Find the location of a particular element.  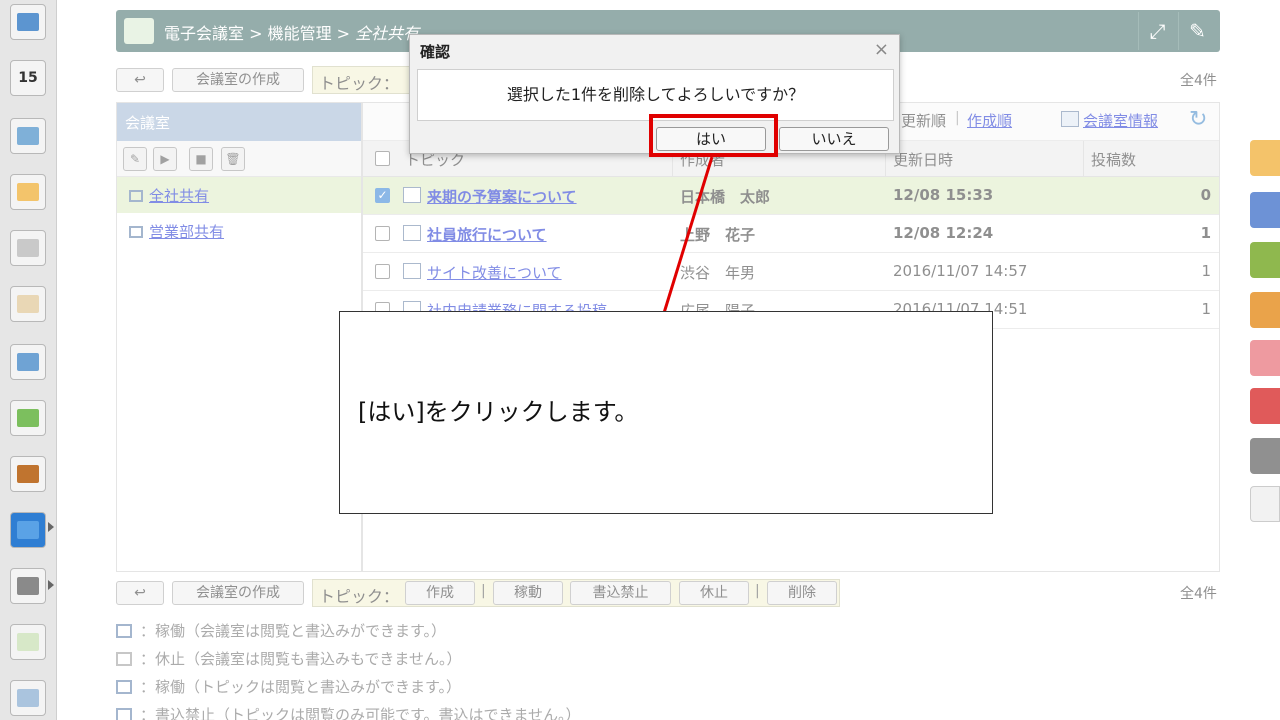

neo-expand-icon is located at coordinates (51, 527).